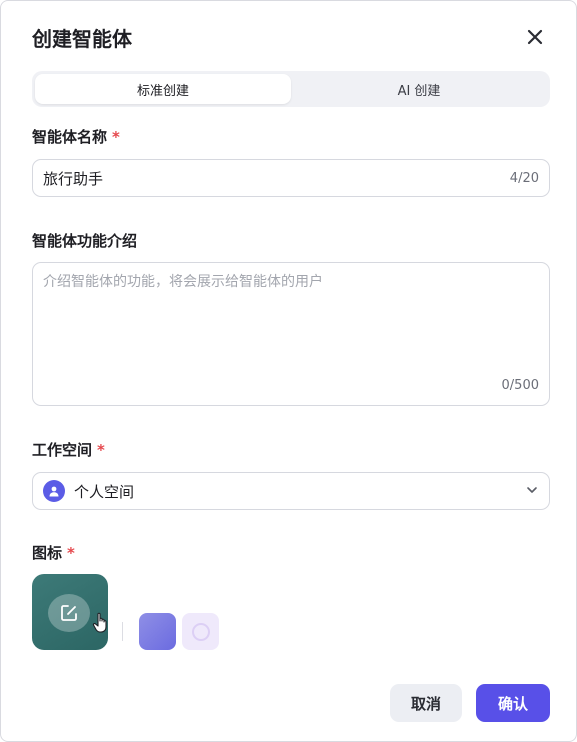 This screenshot has height=742, width=577. Describe the element at coordinates (183, 282) in the screenshot. I see `description-placeholder: 介绍智能体的功能，将会展示给智能体的用户` at that location.